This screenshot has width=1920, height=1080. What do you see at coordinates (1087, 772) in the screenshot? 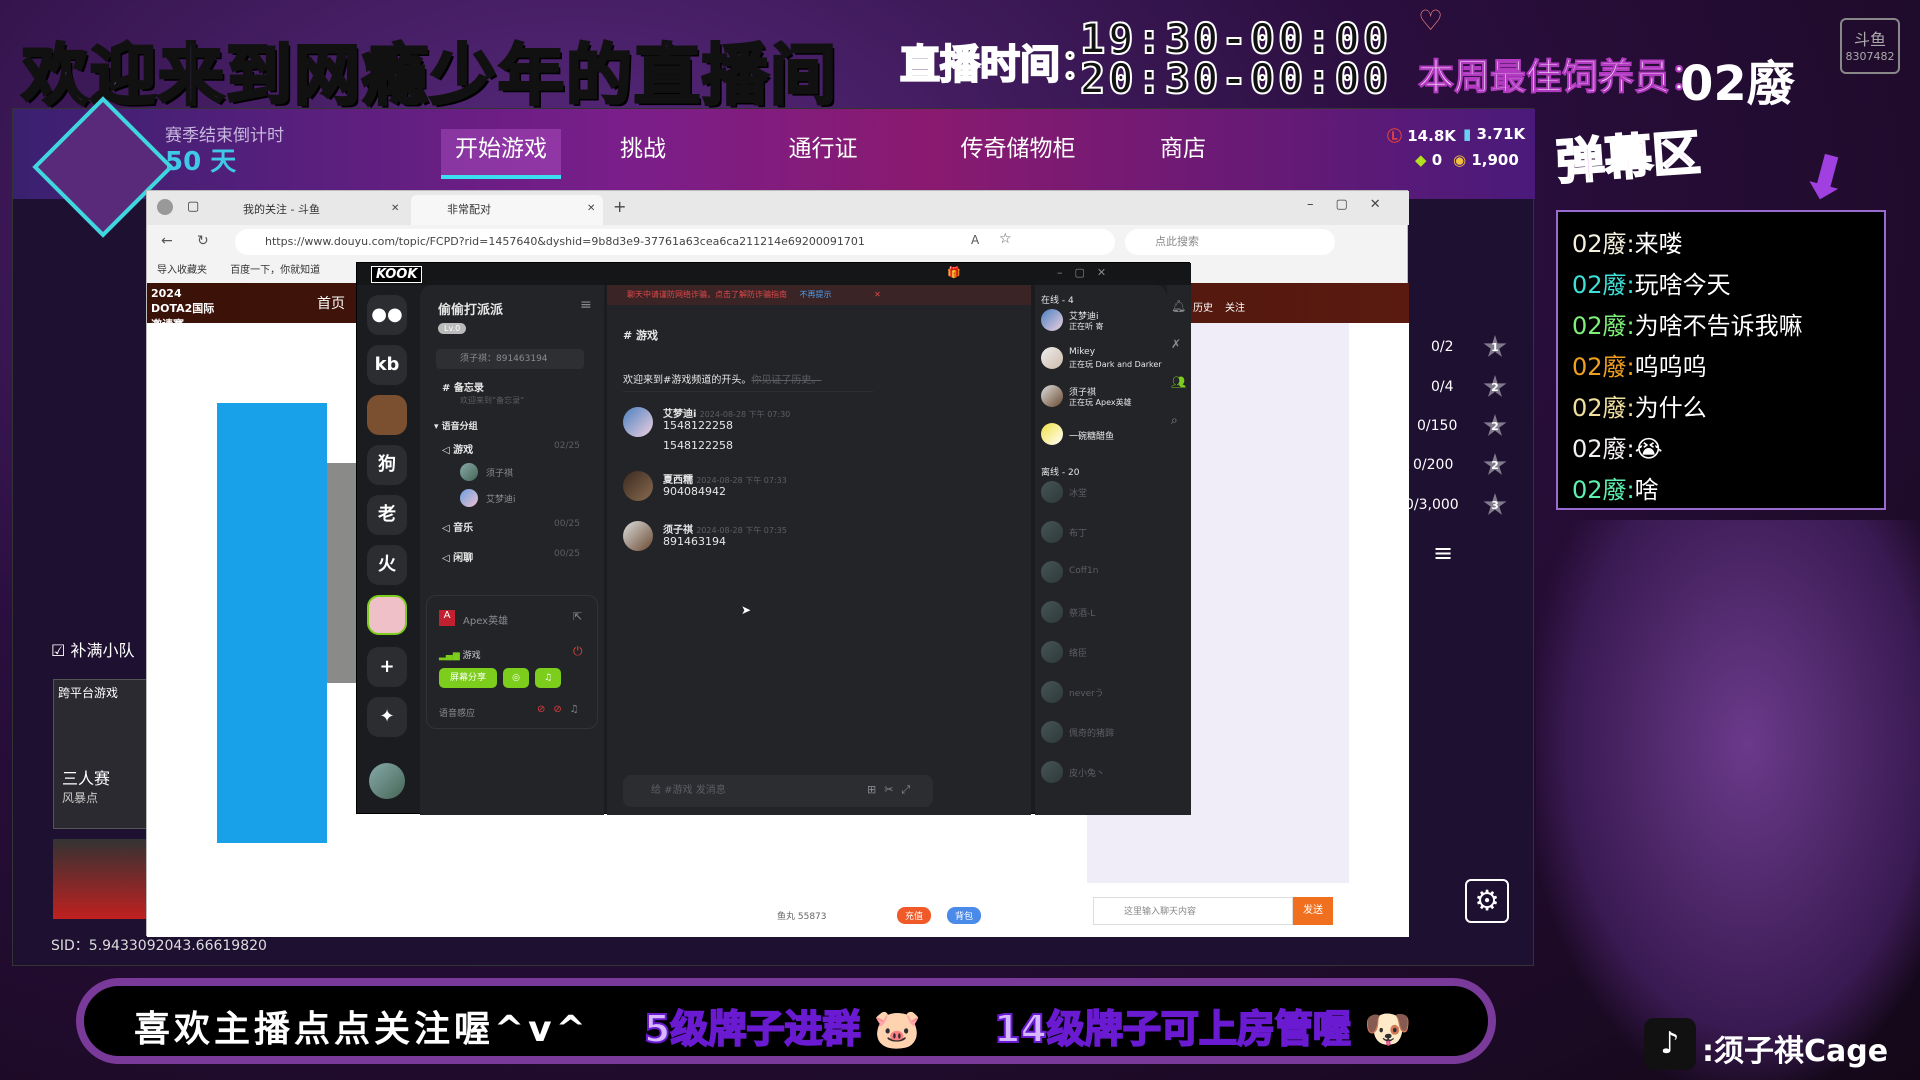
I see `member-name: 皮小兔丶` at bounding box center [1087, 772].